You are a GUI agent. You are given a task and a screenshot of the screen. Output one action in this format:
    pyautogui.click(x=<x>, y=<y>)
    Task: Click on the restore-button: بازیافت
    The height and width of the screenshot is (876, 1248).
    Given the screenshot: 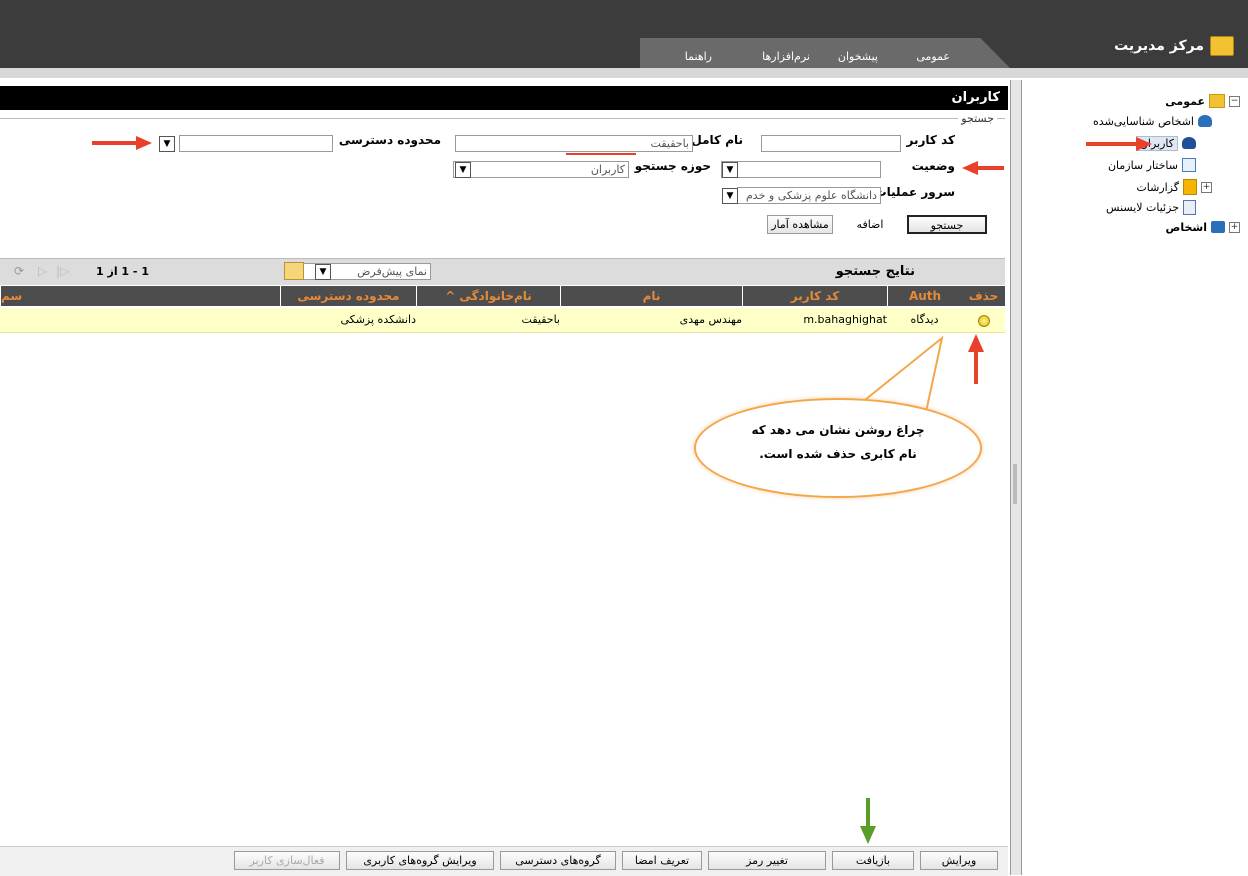 What is the action you would take?
    pyautogui.click(x=873, y=860)
    